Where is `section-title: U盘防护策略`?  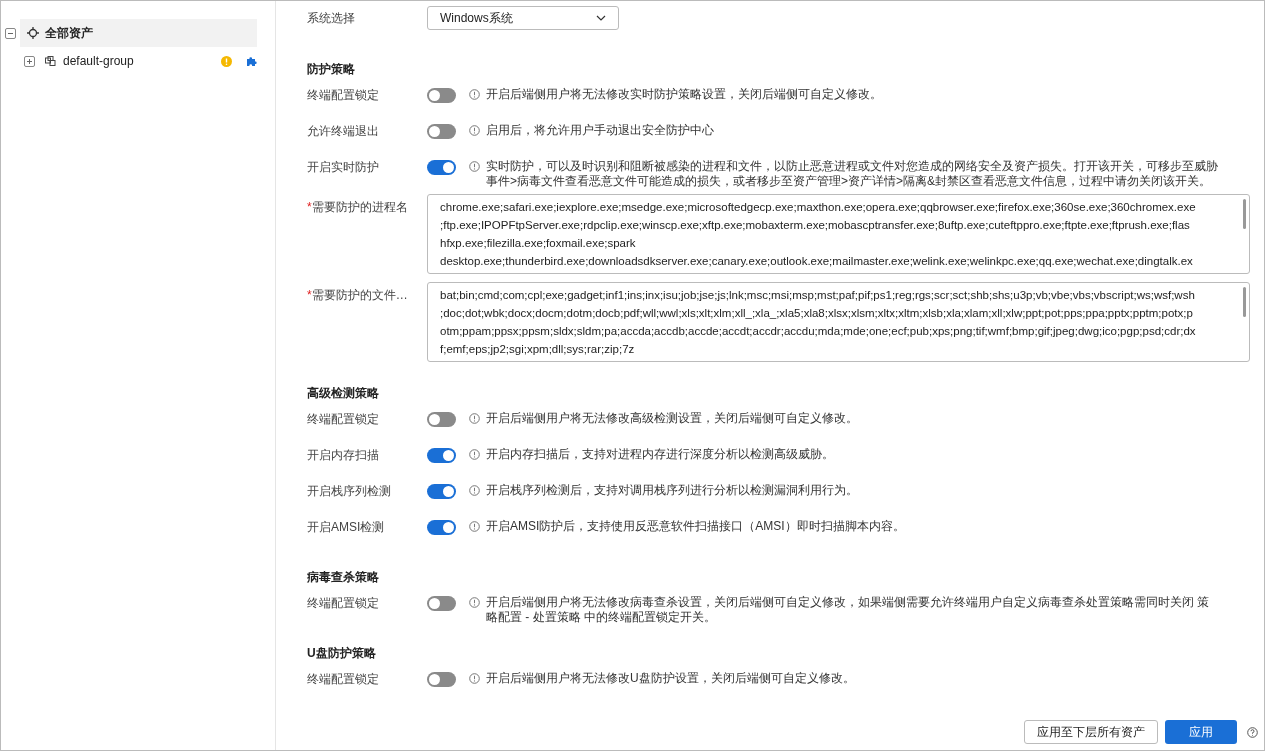 section-title: U盘防护策略 is located at coordinates (342, 653).